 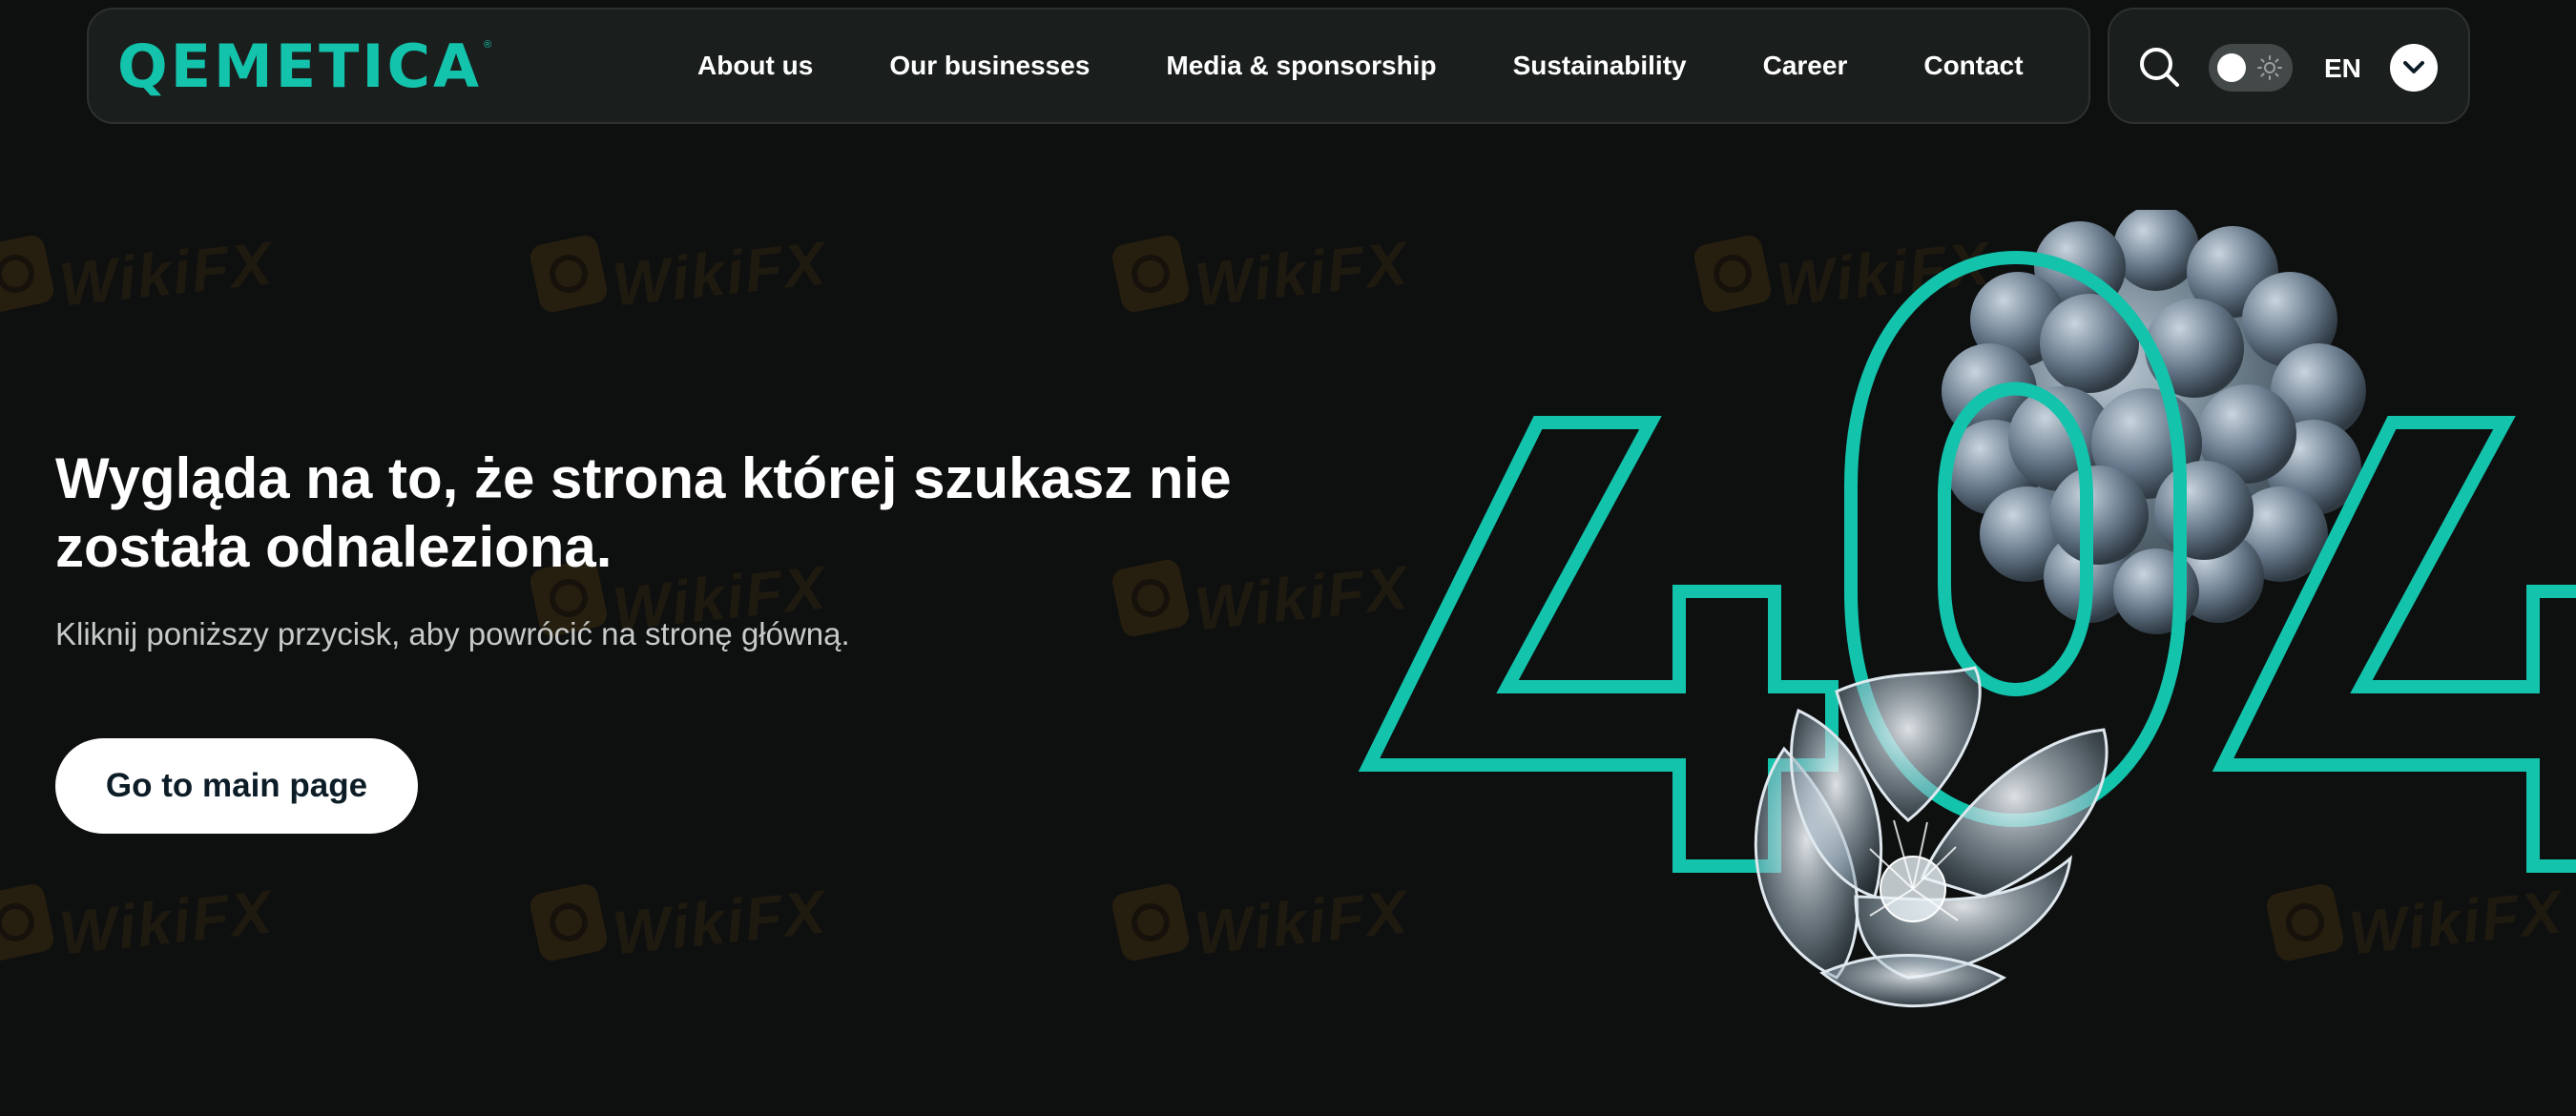 I want to click on language-dropdown-button, so click(x=2414, y=68).